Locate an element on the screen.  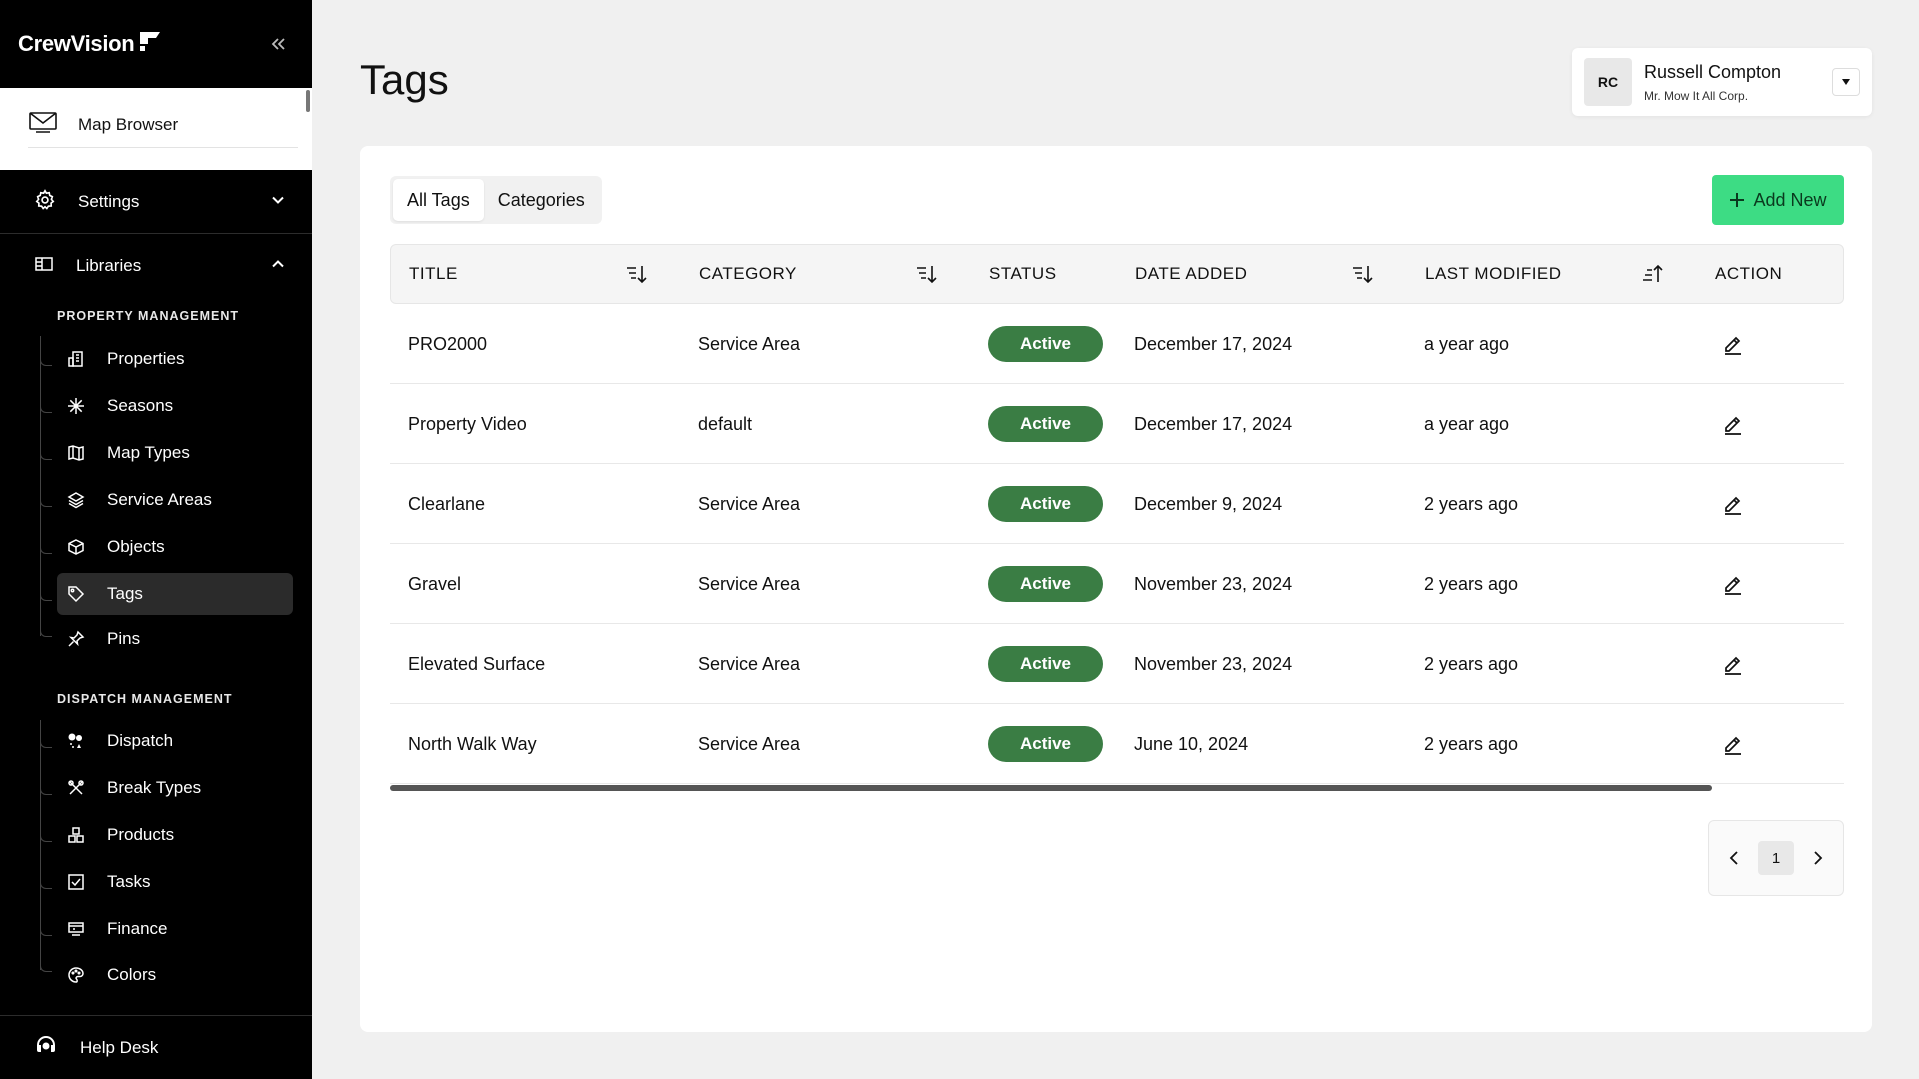
sidebar-item-products: Products is located at coordinates (175, 835).